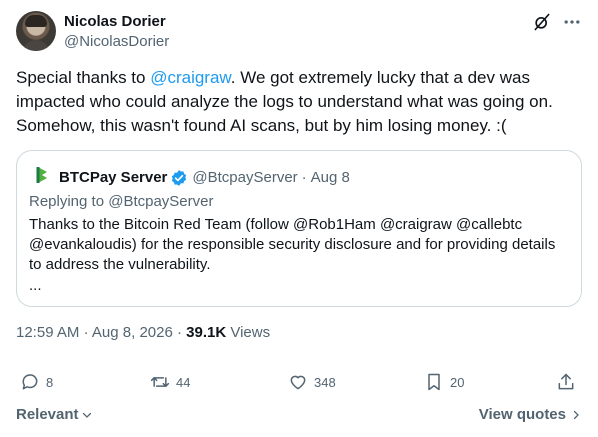  What do you see at coordinates (179, 178) in the screenshot?
I see `verified-badge-icon` at bounding box center [179, 178].